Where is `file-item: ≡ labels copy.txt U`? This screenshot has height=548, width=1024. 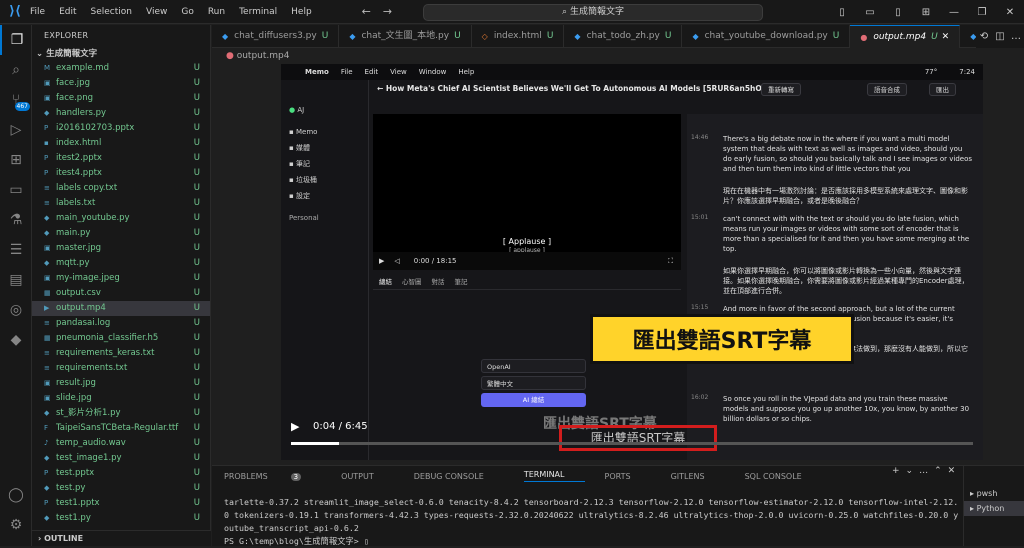
file-item: ≡ labels copy.txt U is located at coordinates (121, 188).